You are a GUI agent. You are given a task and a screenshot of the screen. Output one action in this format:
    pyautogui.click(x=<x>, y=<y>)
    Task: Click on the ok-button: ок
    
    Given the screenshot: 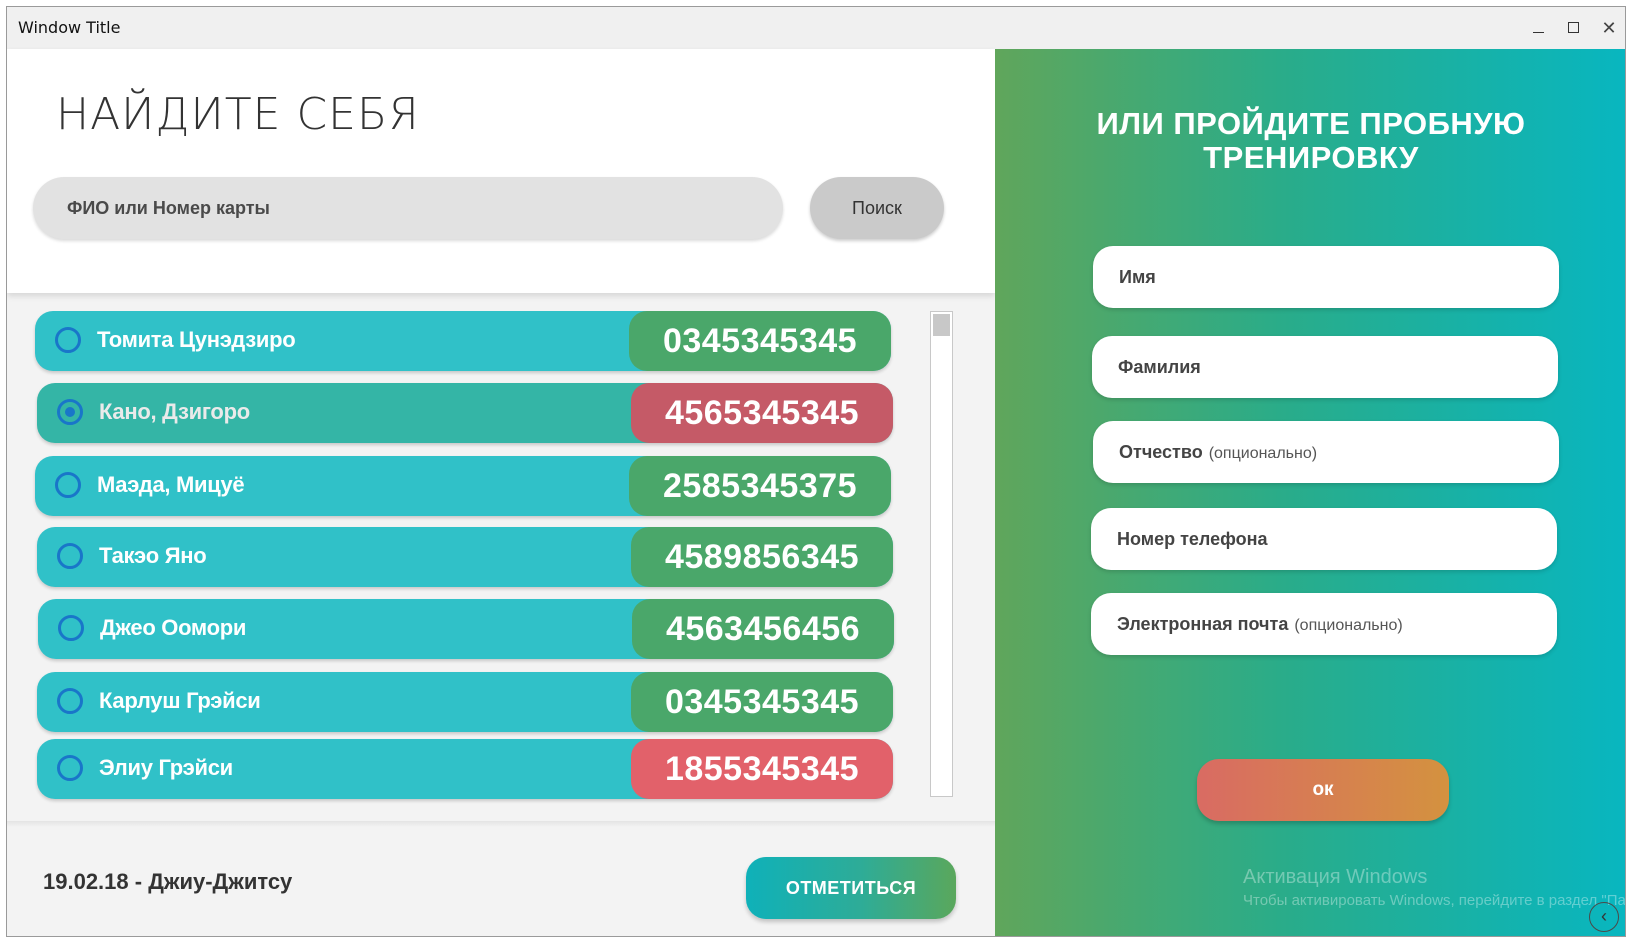 What is the action you would take?
    pyautogui.click(x=1323, y=790)
    